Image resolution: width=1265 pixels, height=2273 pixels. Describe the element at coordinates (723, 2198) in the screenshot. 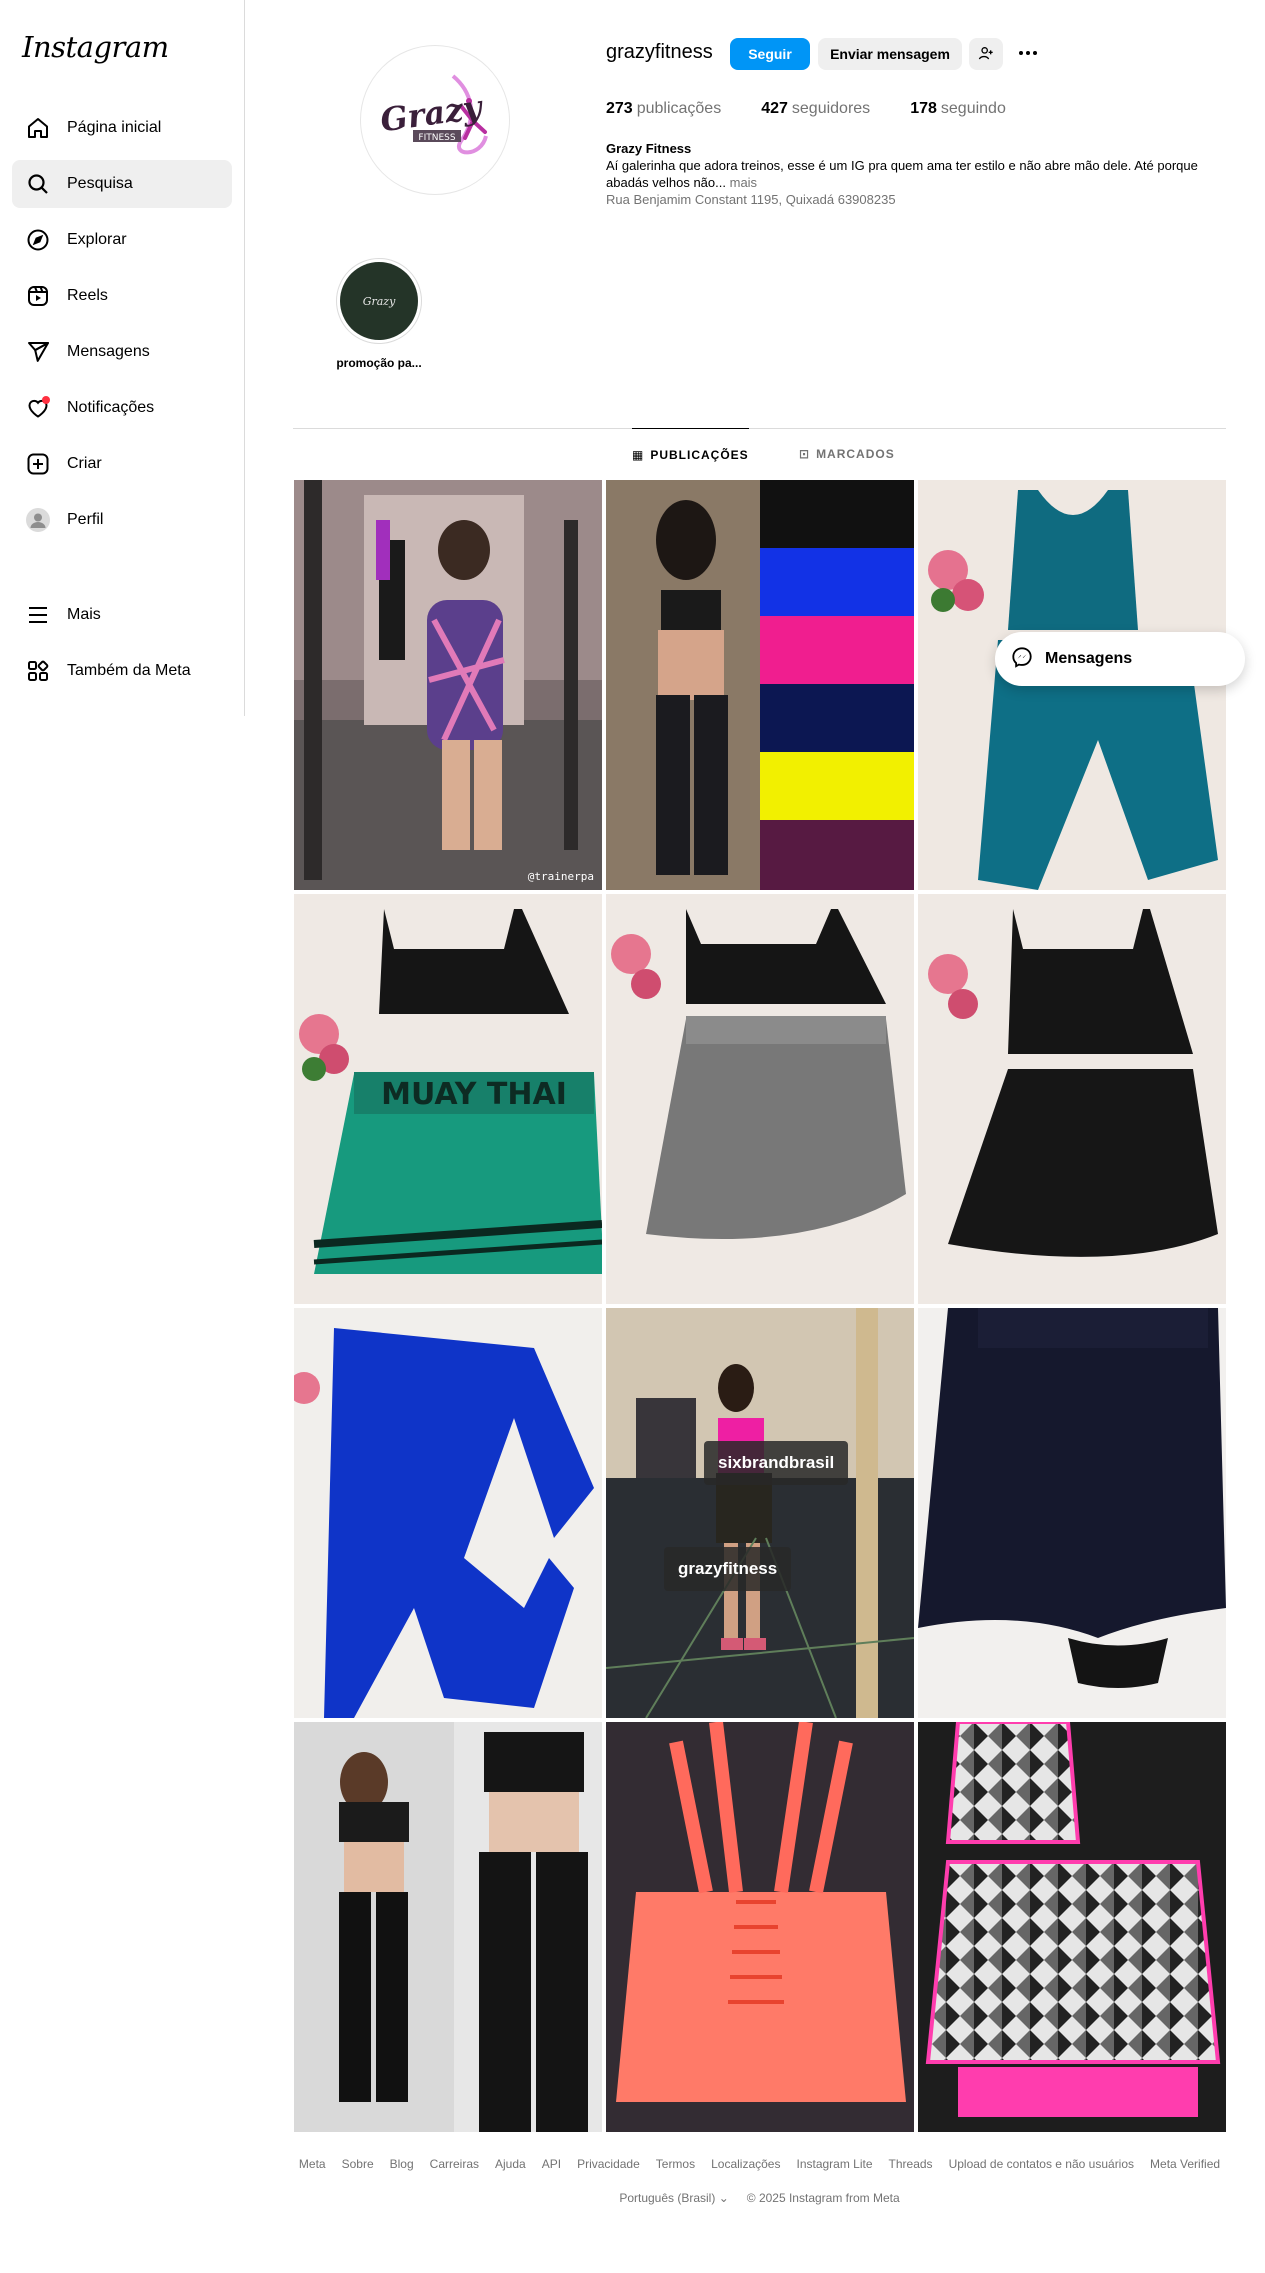

I see `chevron-down-icon: ⌄` at that location.